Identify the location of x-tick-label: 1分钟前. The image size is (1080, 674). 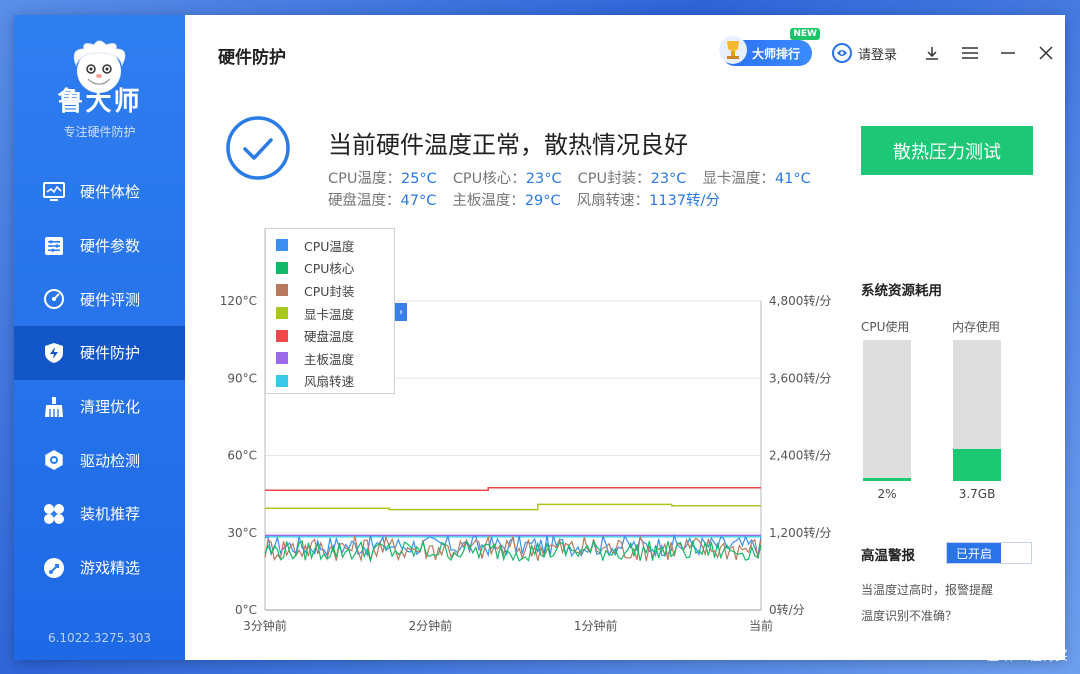
(596, 625).